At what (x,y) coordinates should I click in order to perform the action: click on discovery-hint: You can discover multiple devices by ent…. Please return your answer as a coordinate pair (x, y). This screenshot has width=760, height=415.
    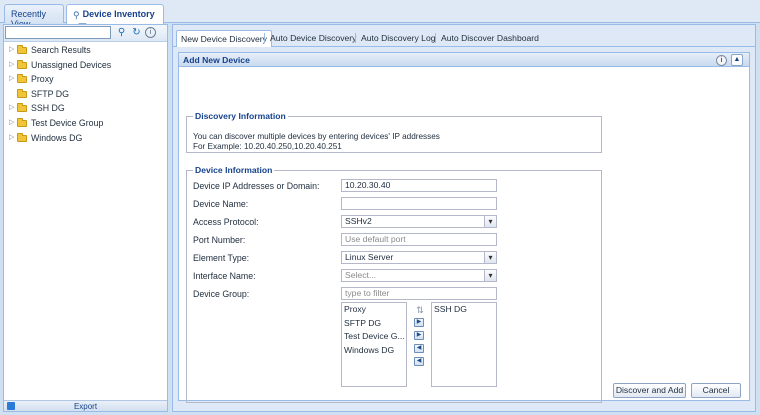
    Looking at the image, I should click on (316, 136).